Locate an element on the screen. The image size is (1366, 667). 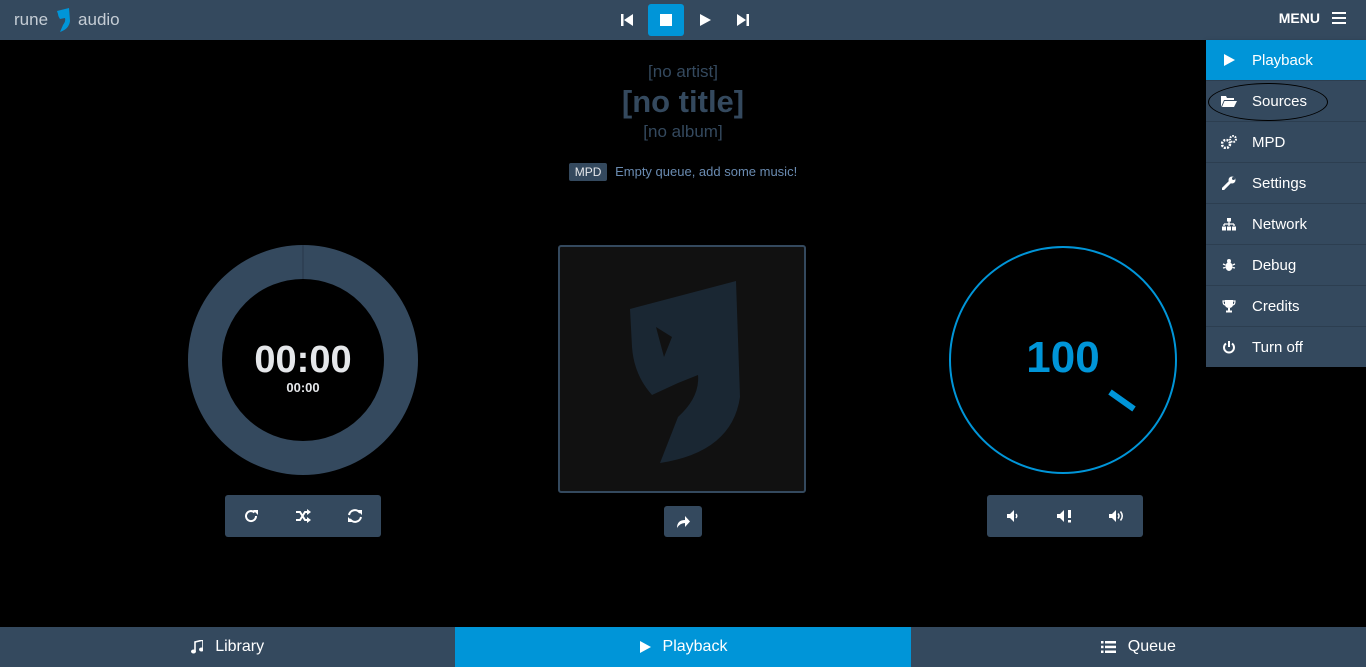
gears-icon is located at coordinates (1229, 142).